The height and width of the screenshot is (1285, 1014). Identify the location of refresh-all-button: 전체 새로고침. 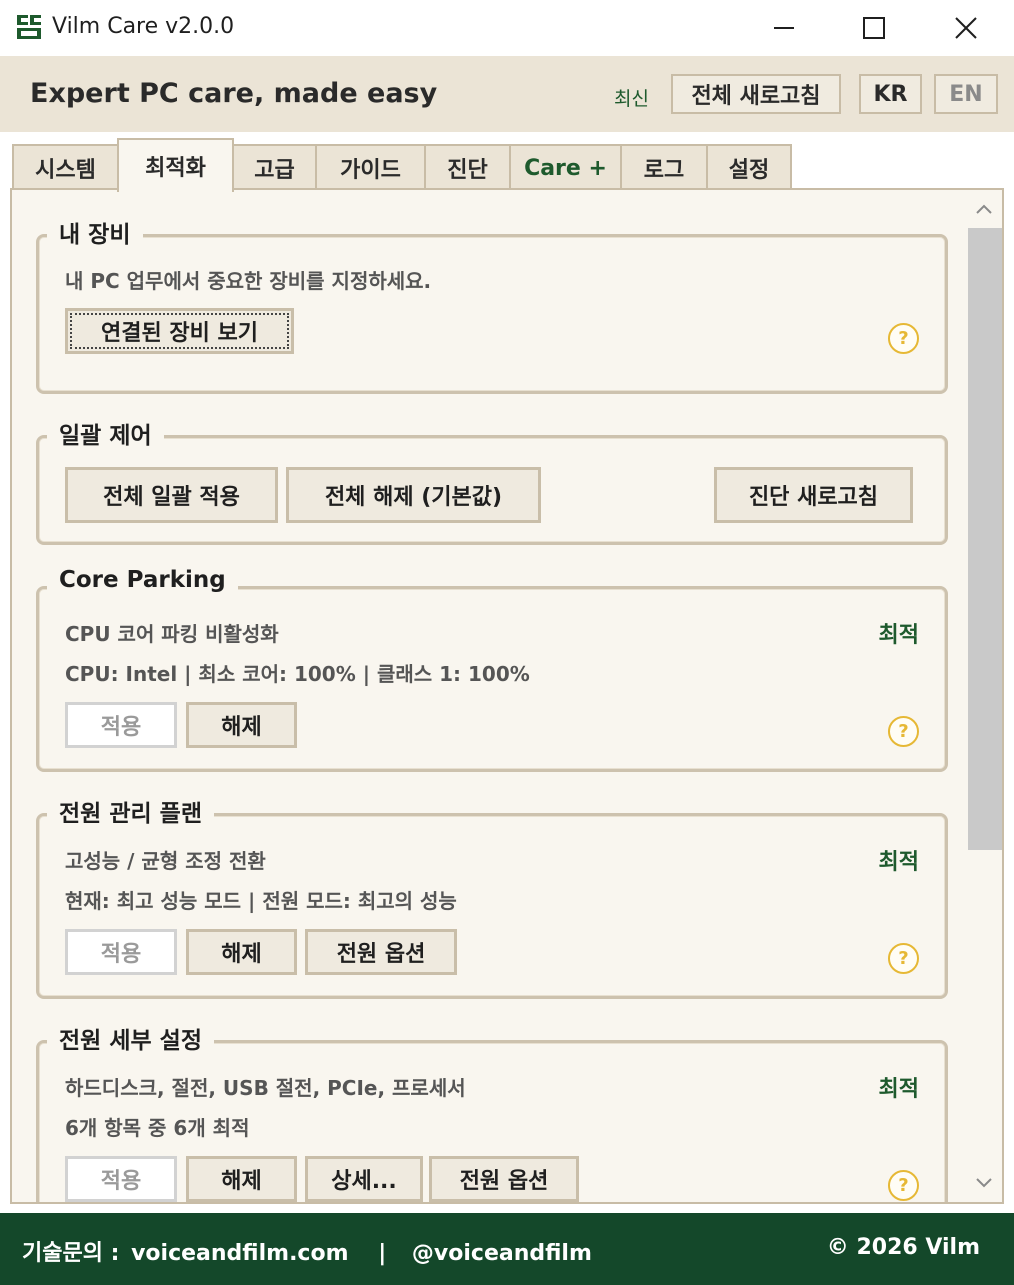
(756, 94).